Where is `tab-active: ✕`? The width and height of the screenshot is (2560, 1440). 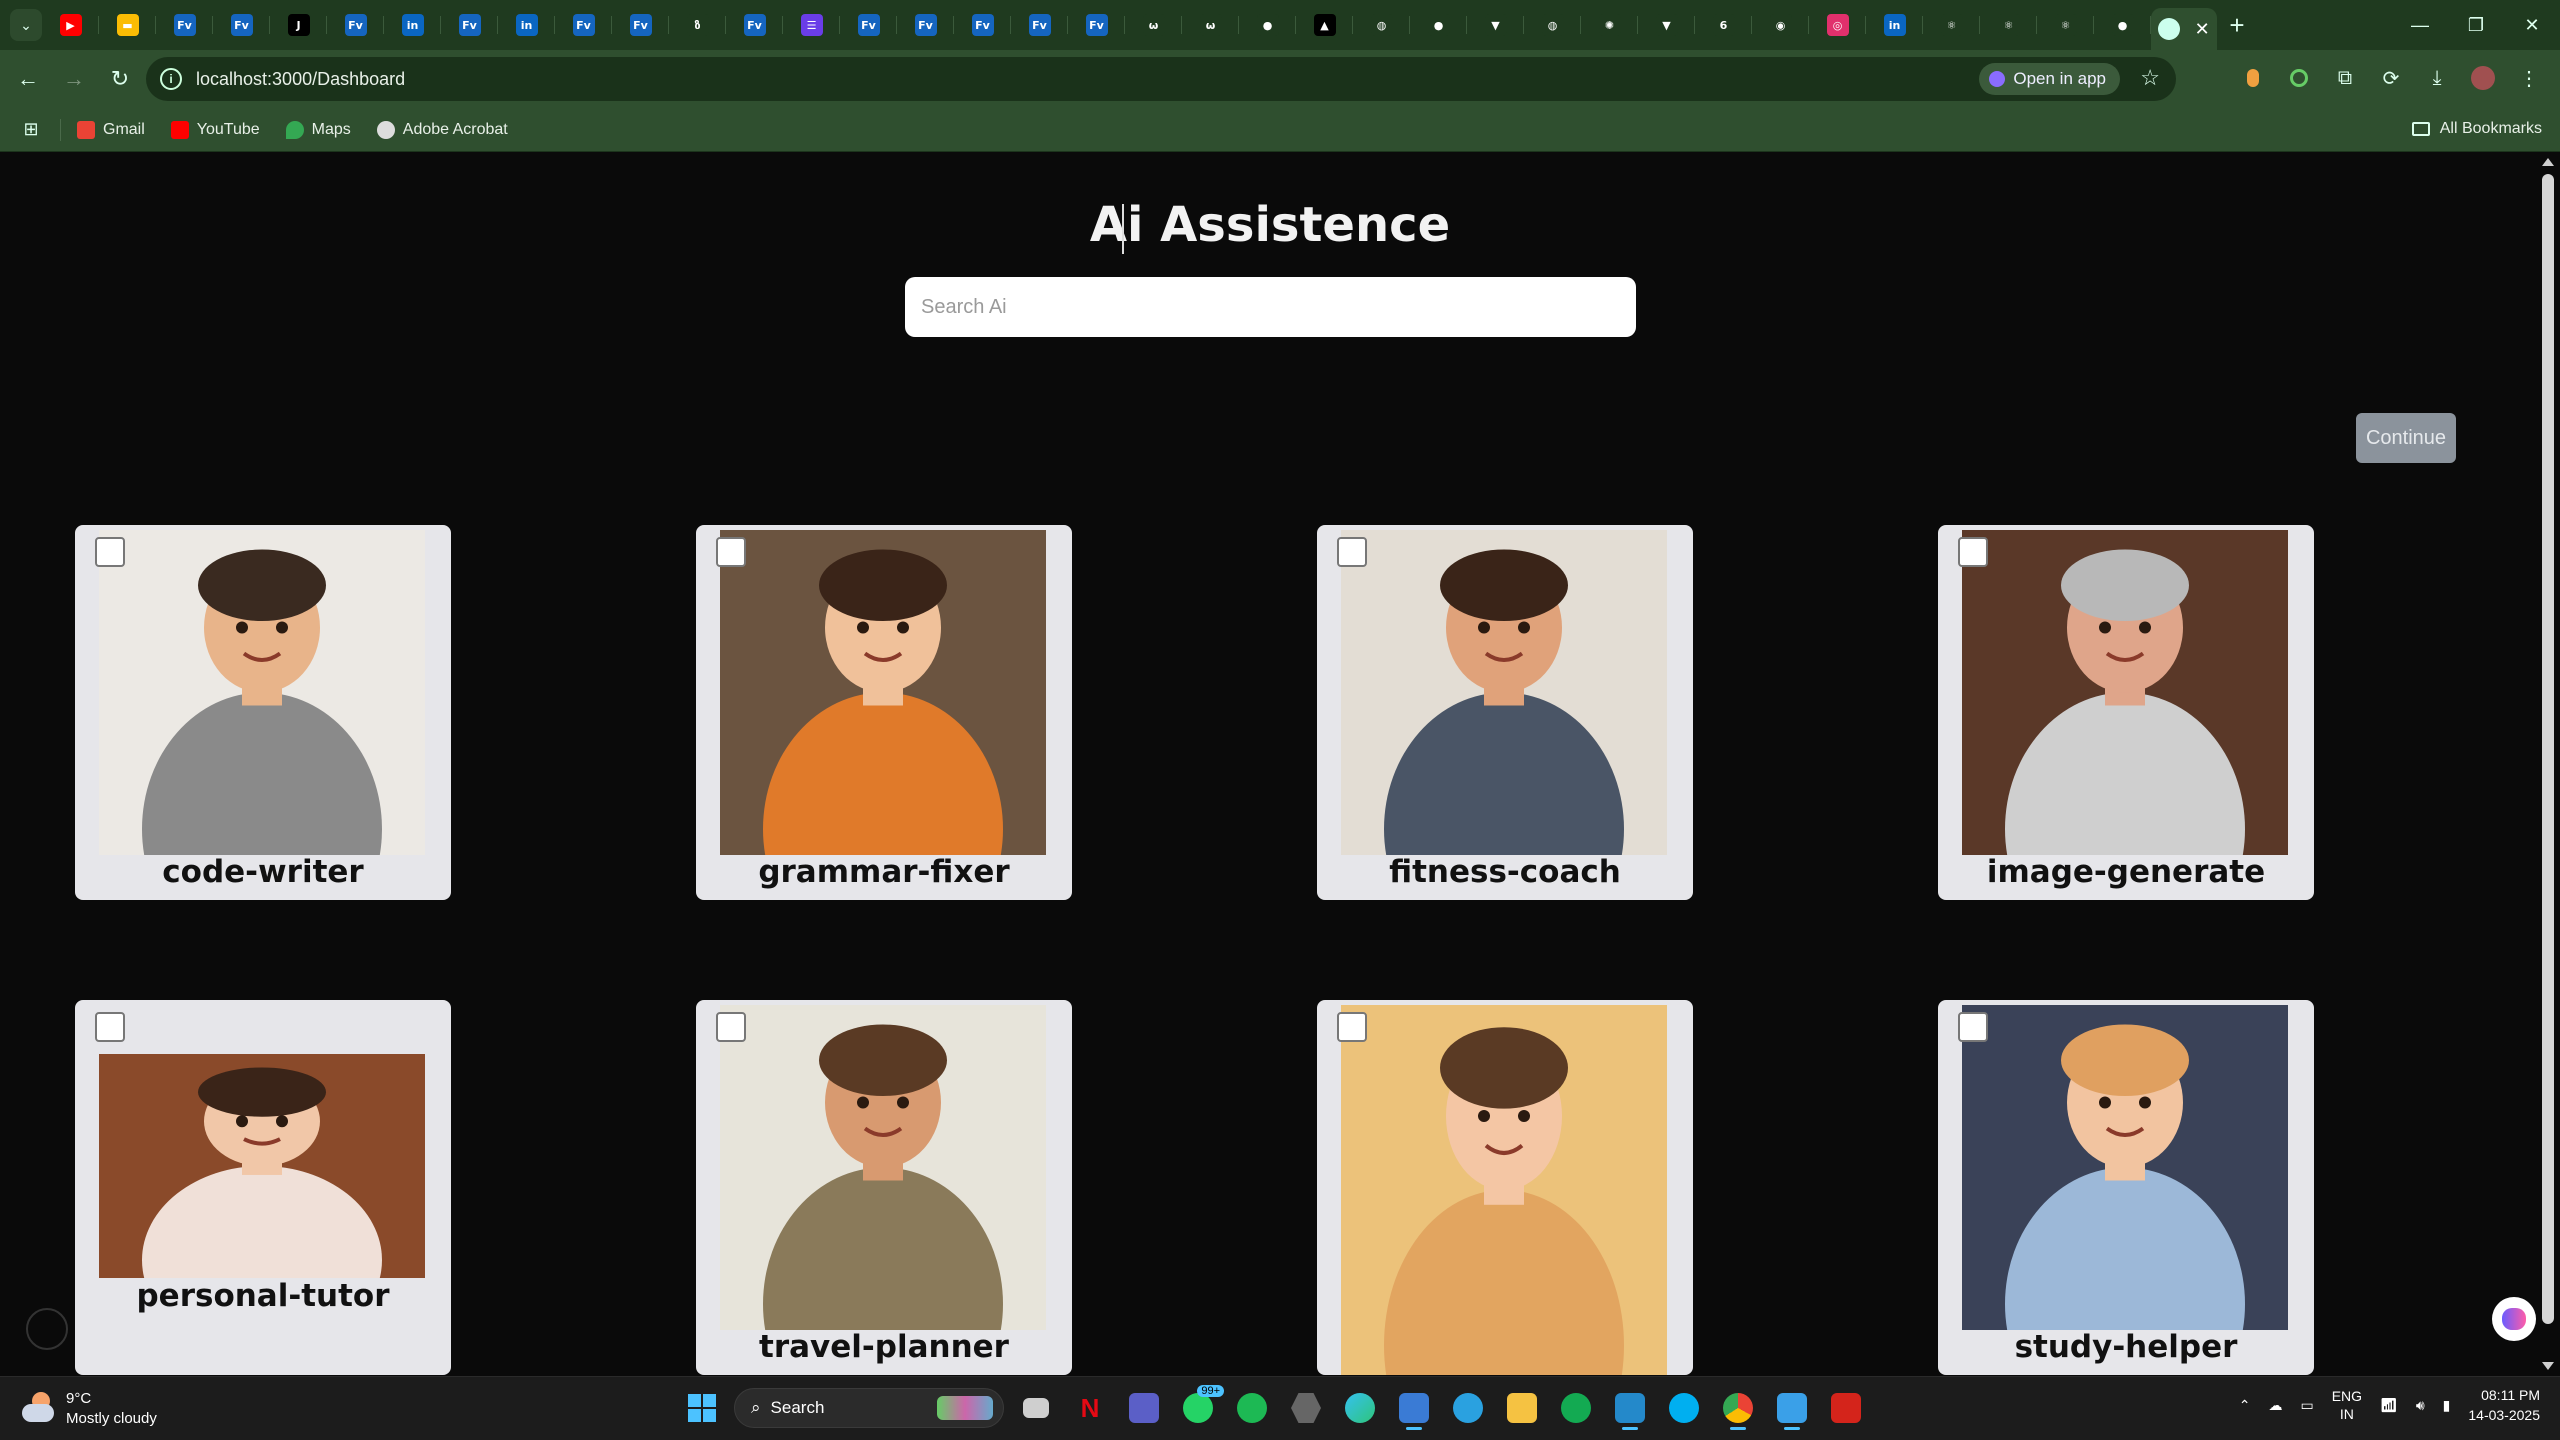 tab-active: ✕ is located at coordinates (2184, 29).